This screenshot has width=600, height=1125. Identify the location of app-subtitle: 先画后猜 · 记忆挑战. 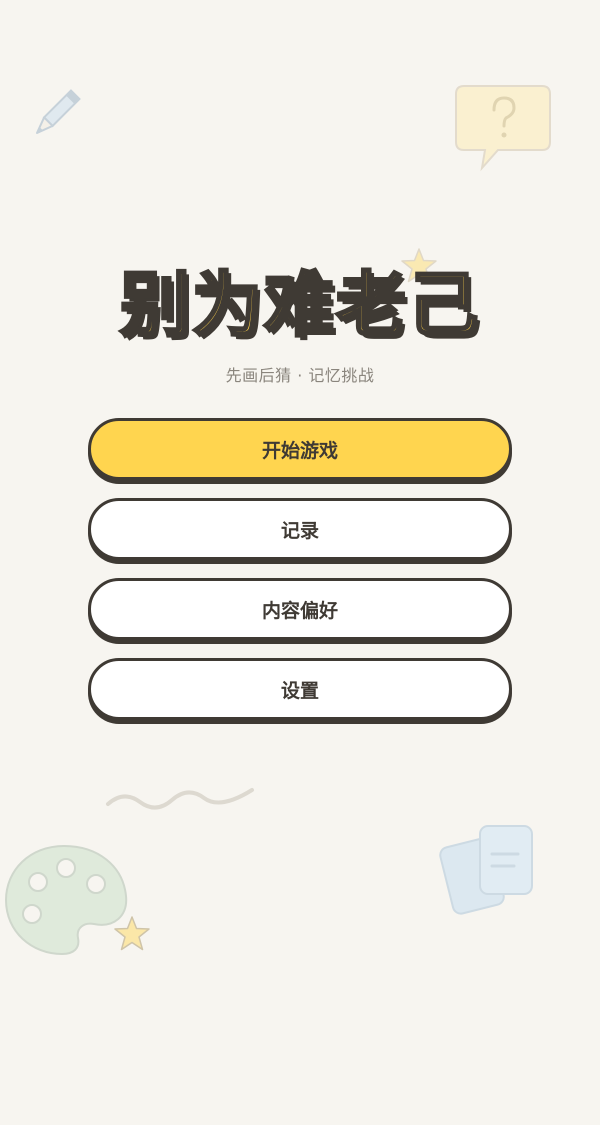
(300, 375).